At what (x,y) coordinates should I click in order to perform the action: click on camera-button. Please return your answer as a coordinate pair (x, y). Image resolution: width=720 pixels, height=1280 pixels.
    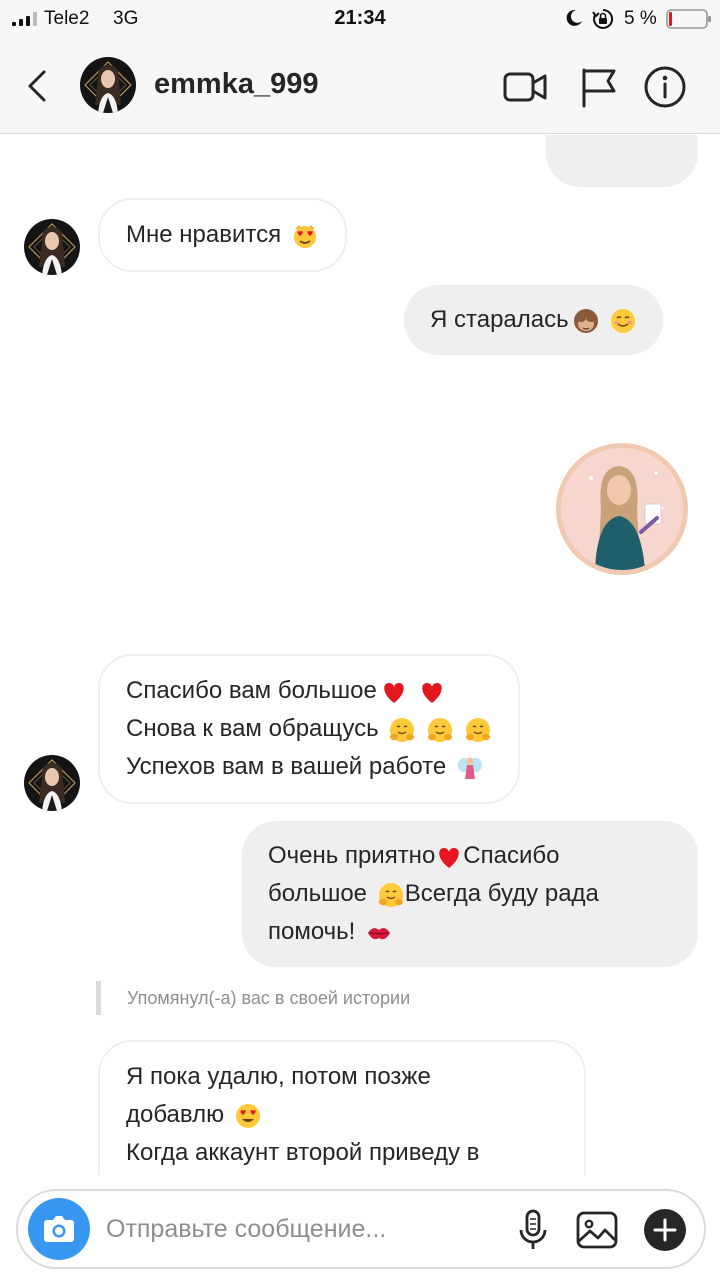
    Looking at the image, I should click on (59, 1229).